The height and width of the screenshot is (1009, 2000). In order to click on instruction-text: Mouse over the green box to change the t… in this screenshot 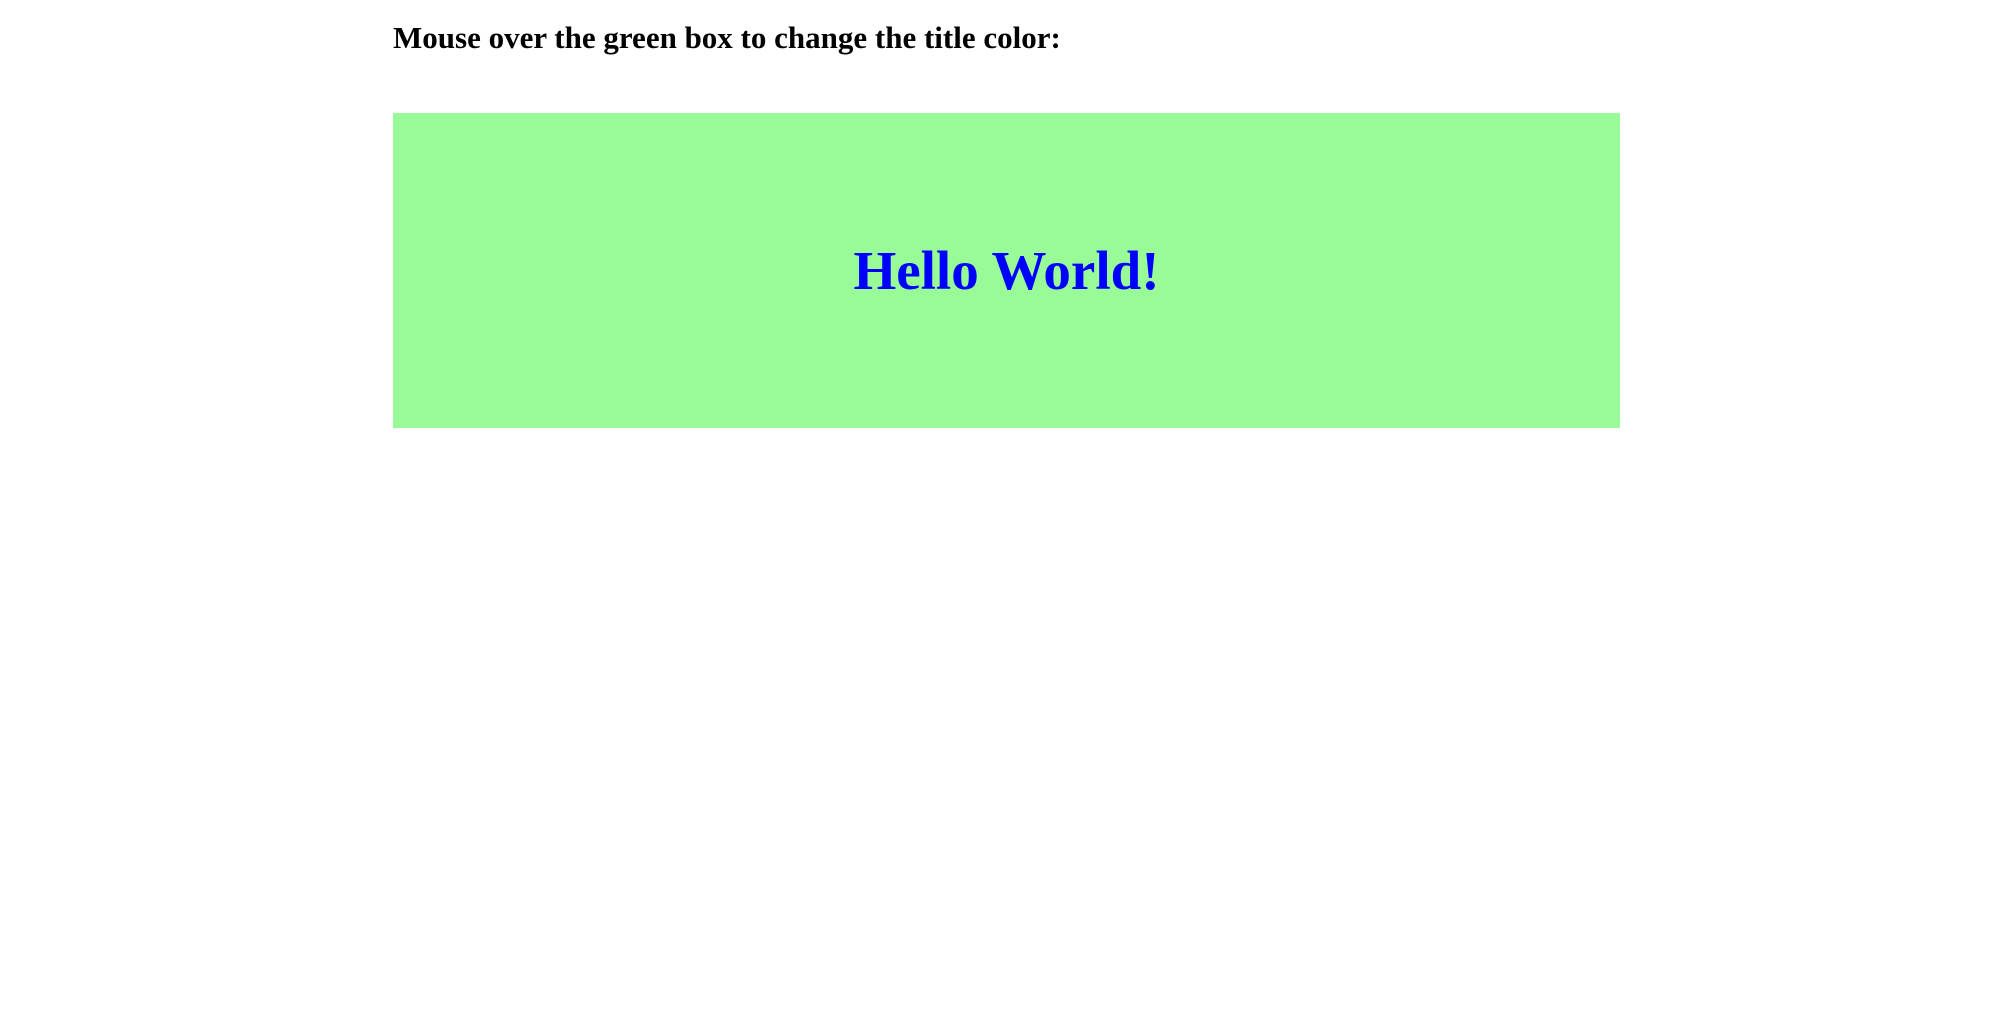, I will do `click(727, 37)`.